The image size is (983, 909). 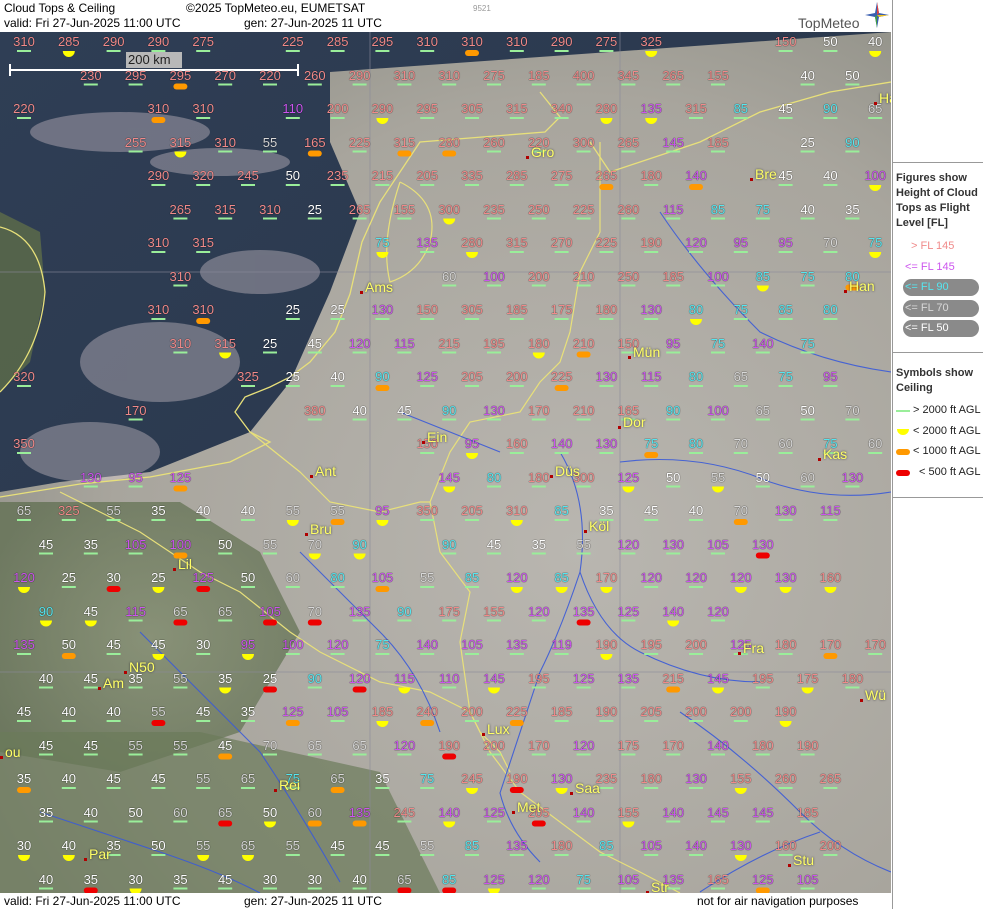 I want to click on cloud-top-value: 100, so click(x=292, y=644).